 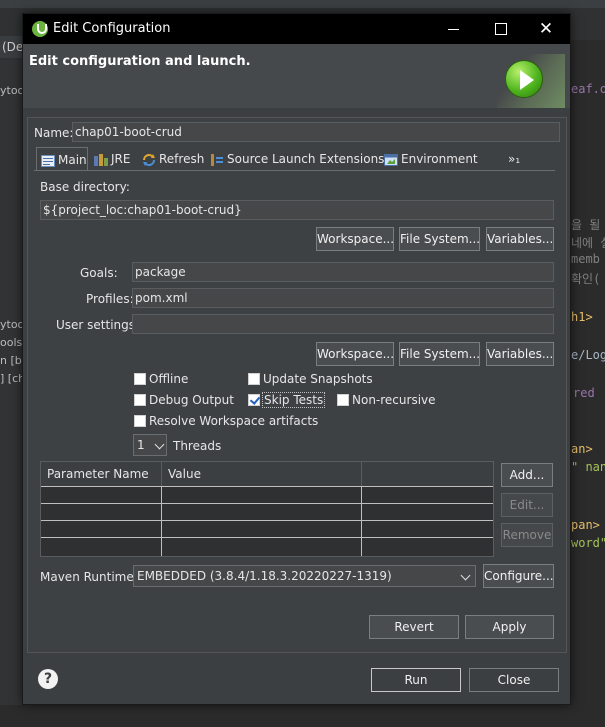 What do you see at coordinates (343, 272) in the screenshot?
I see `goals-field: package` at bounding box center [343, 272].